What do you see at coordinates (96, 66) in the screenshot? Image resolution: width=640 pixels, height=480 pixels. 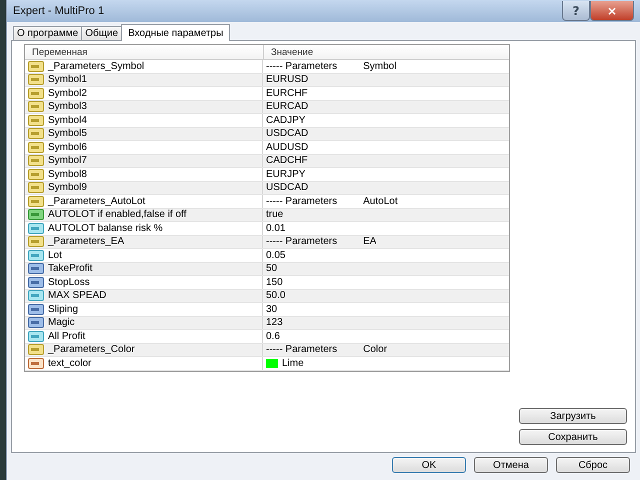 I see `parameter-name: _Parameters_Symbol` at bounding box center [96, 66].